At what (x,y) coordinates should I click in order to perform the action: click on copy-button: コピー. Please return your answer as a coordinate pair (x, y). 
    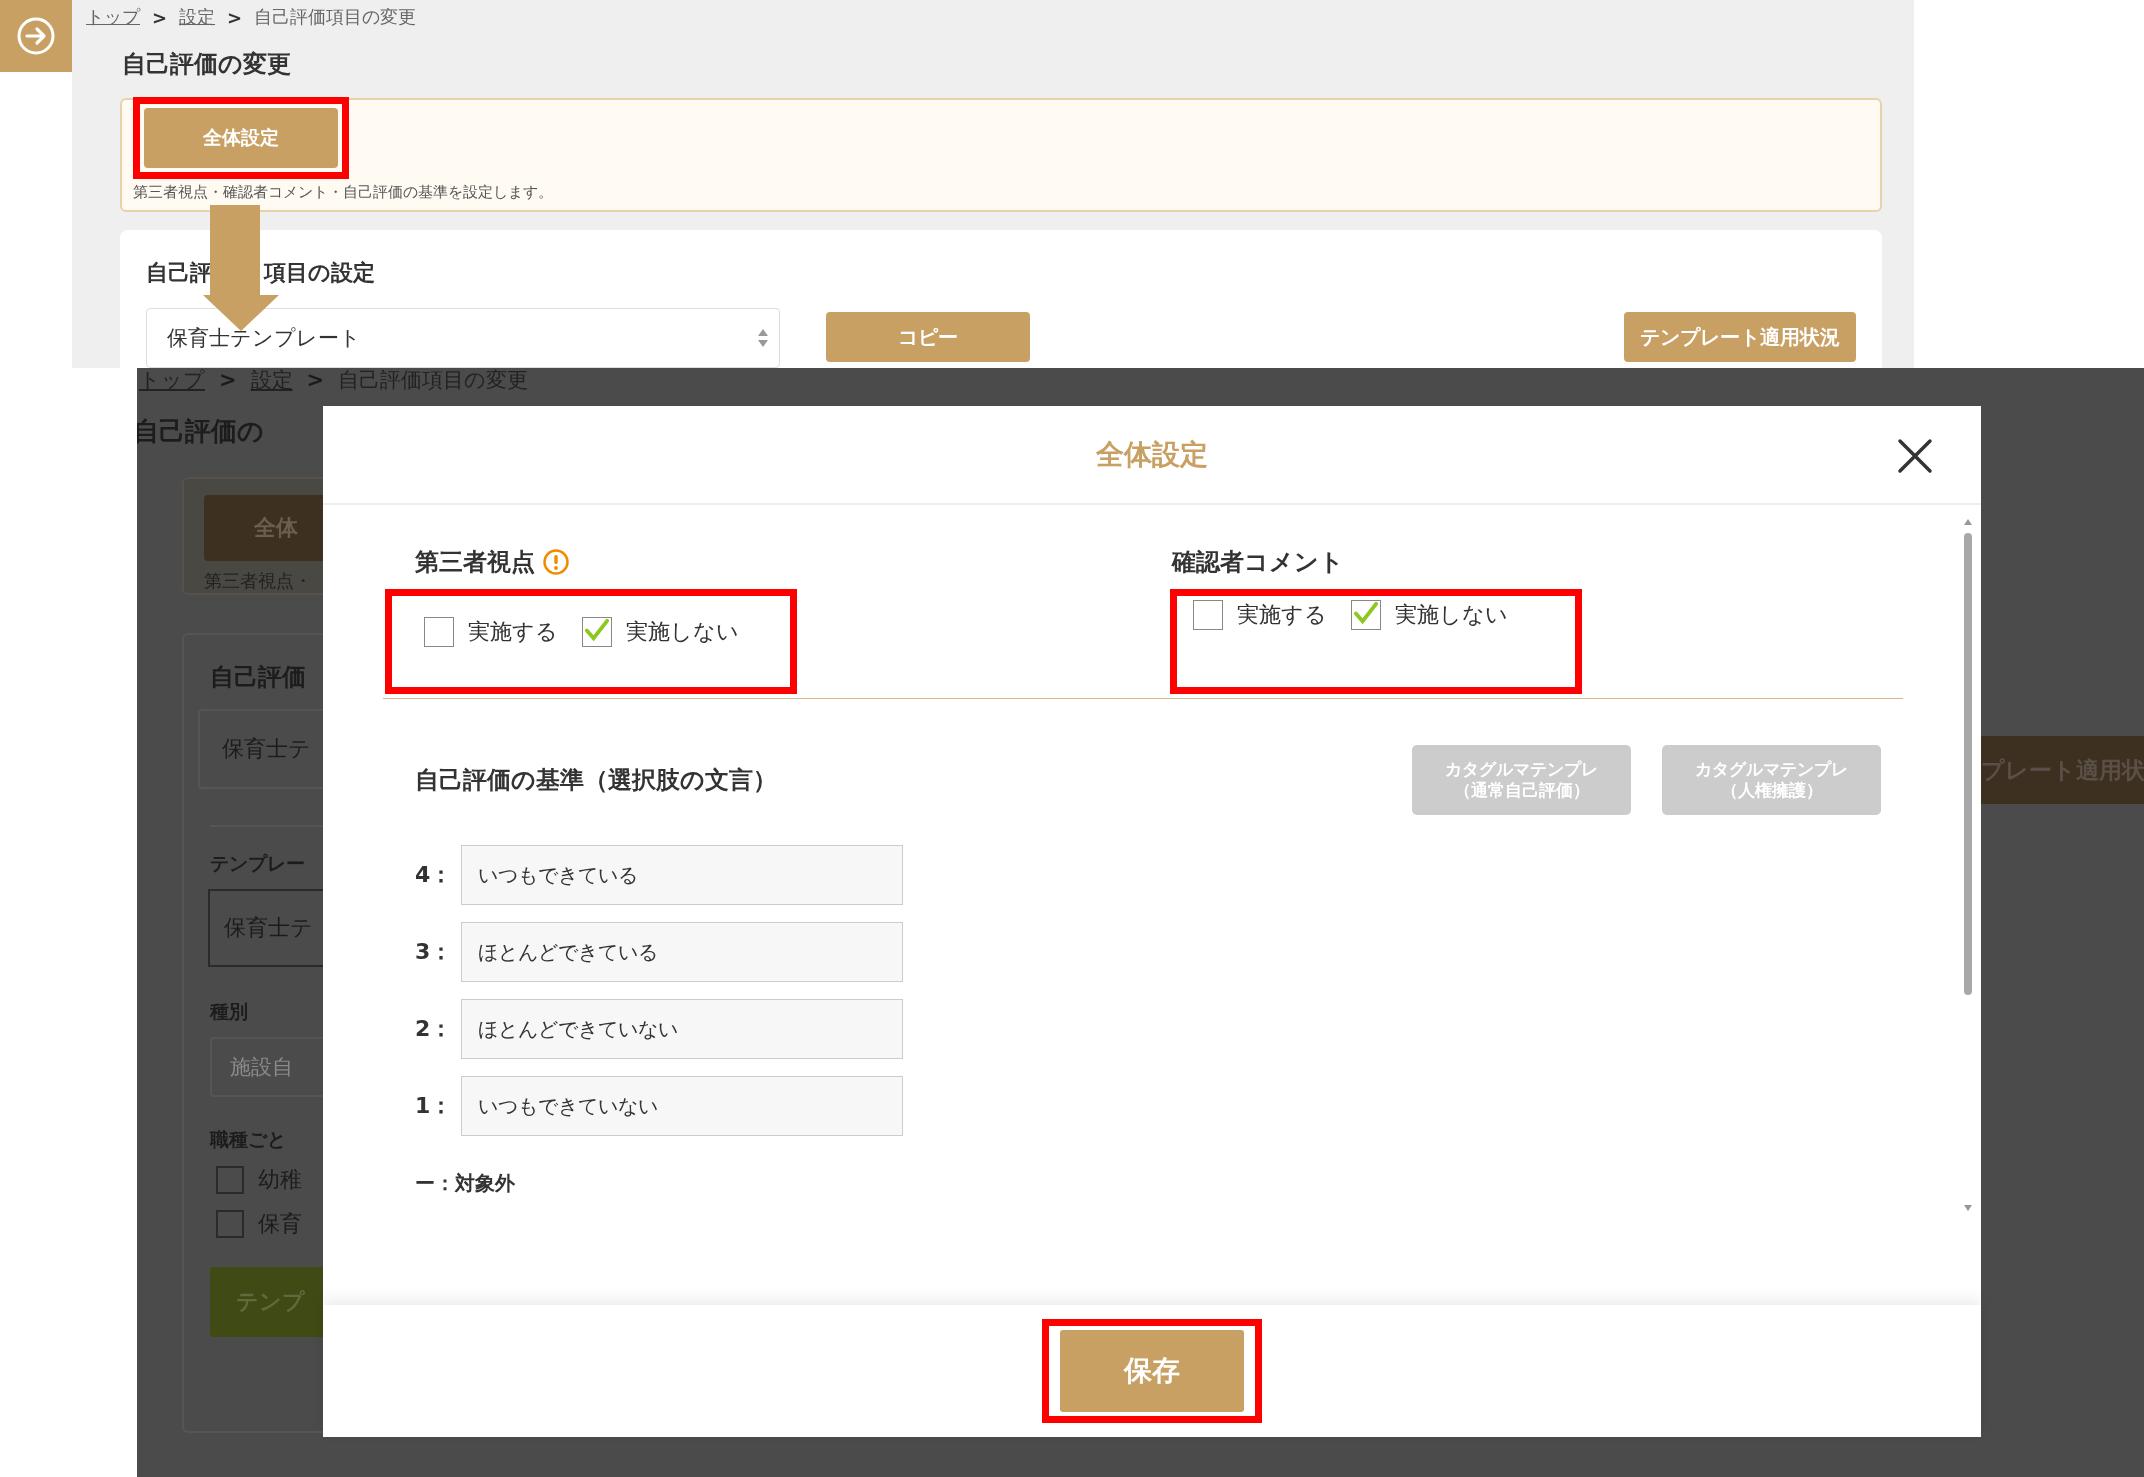
    Looking at the image, I should click on (928, 337).